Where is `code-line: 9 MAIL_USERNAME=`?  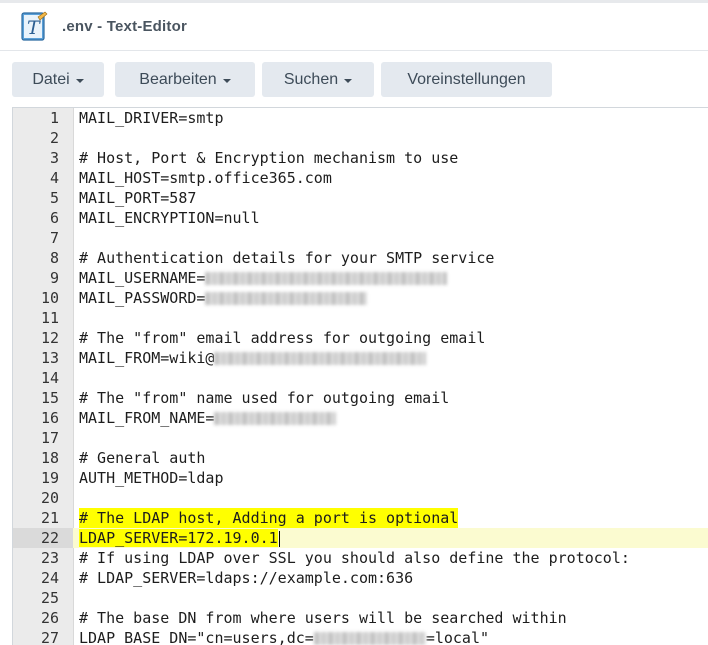
code-line: 9 MAIL_USERNAME= is located at coordinates (360, 278).